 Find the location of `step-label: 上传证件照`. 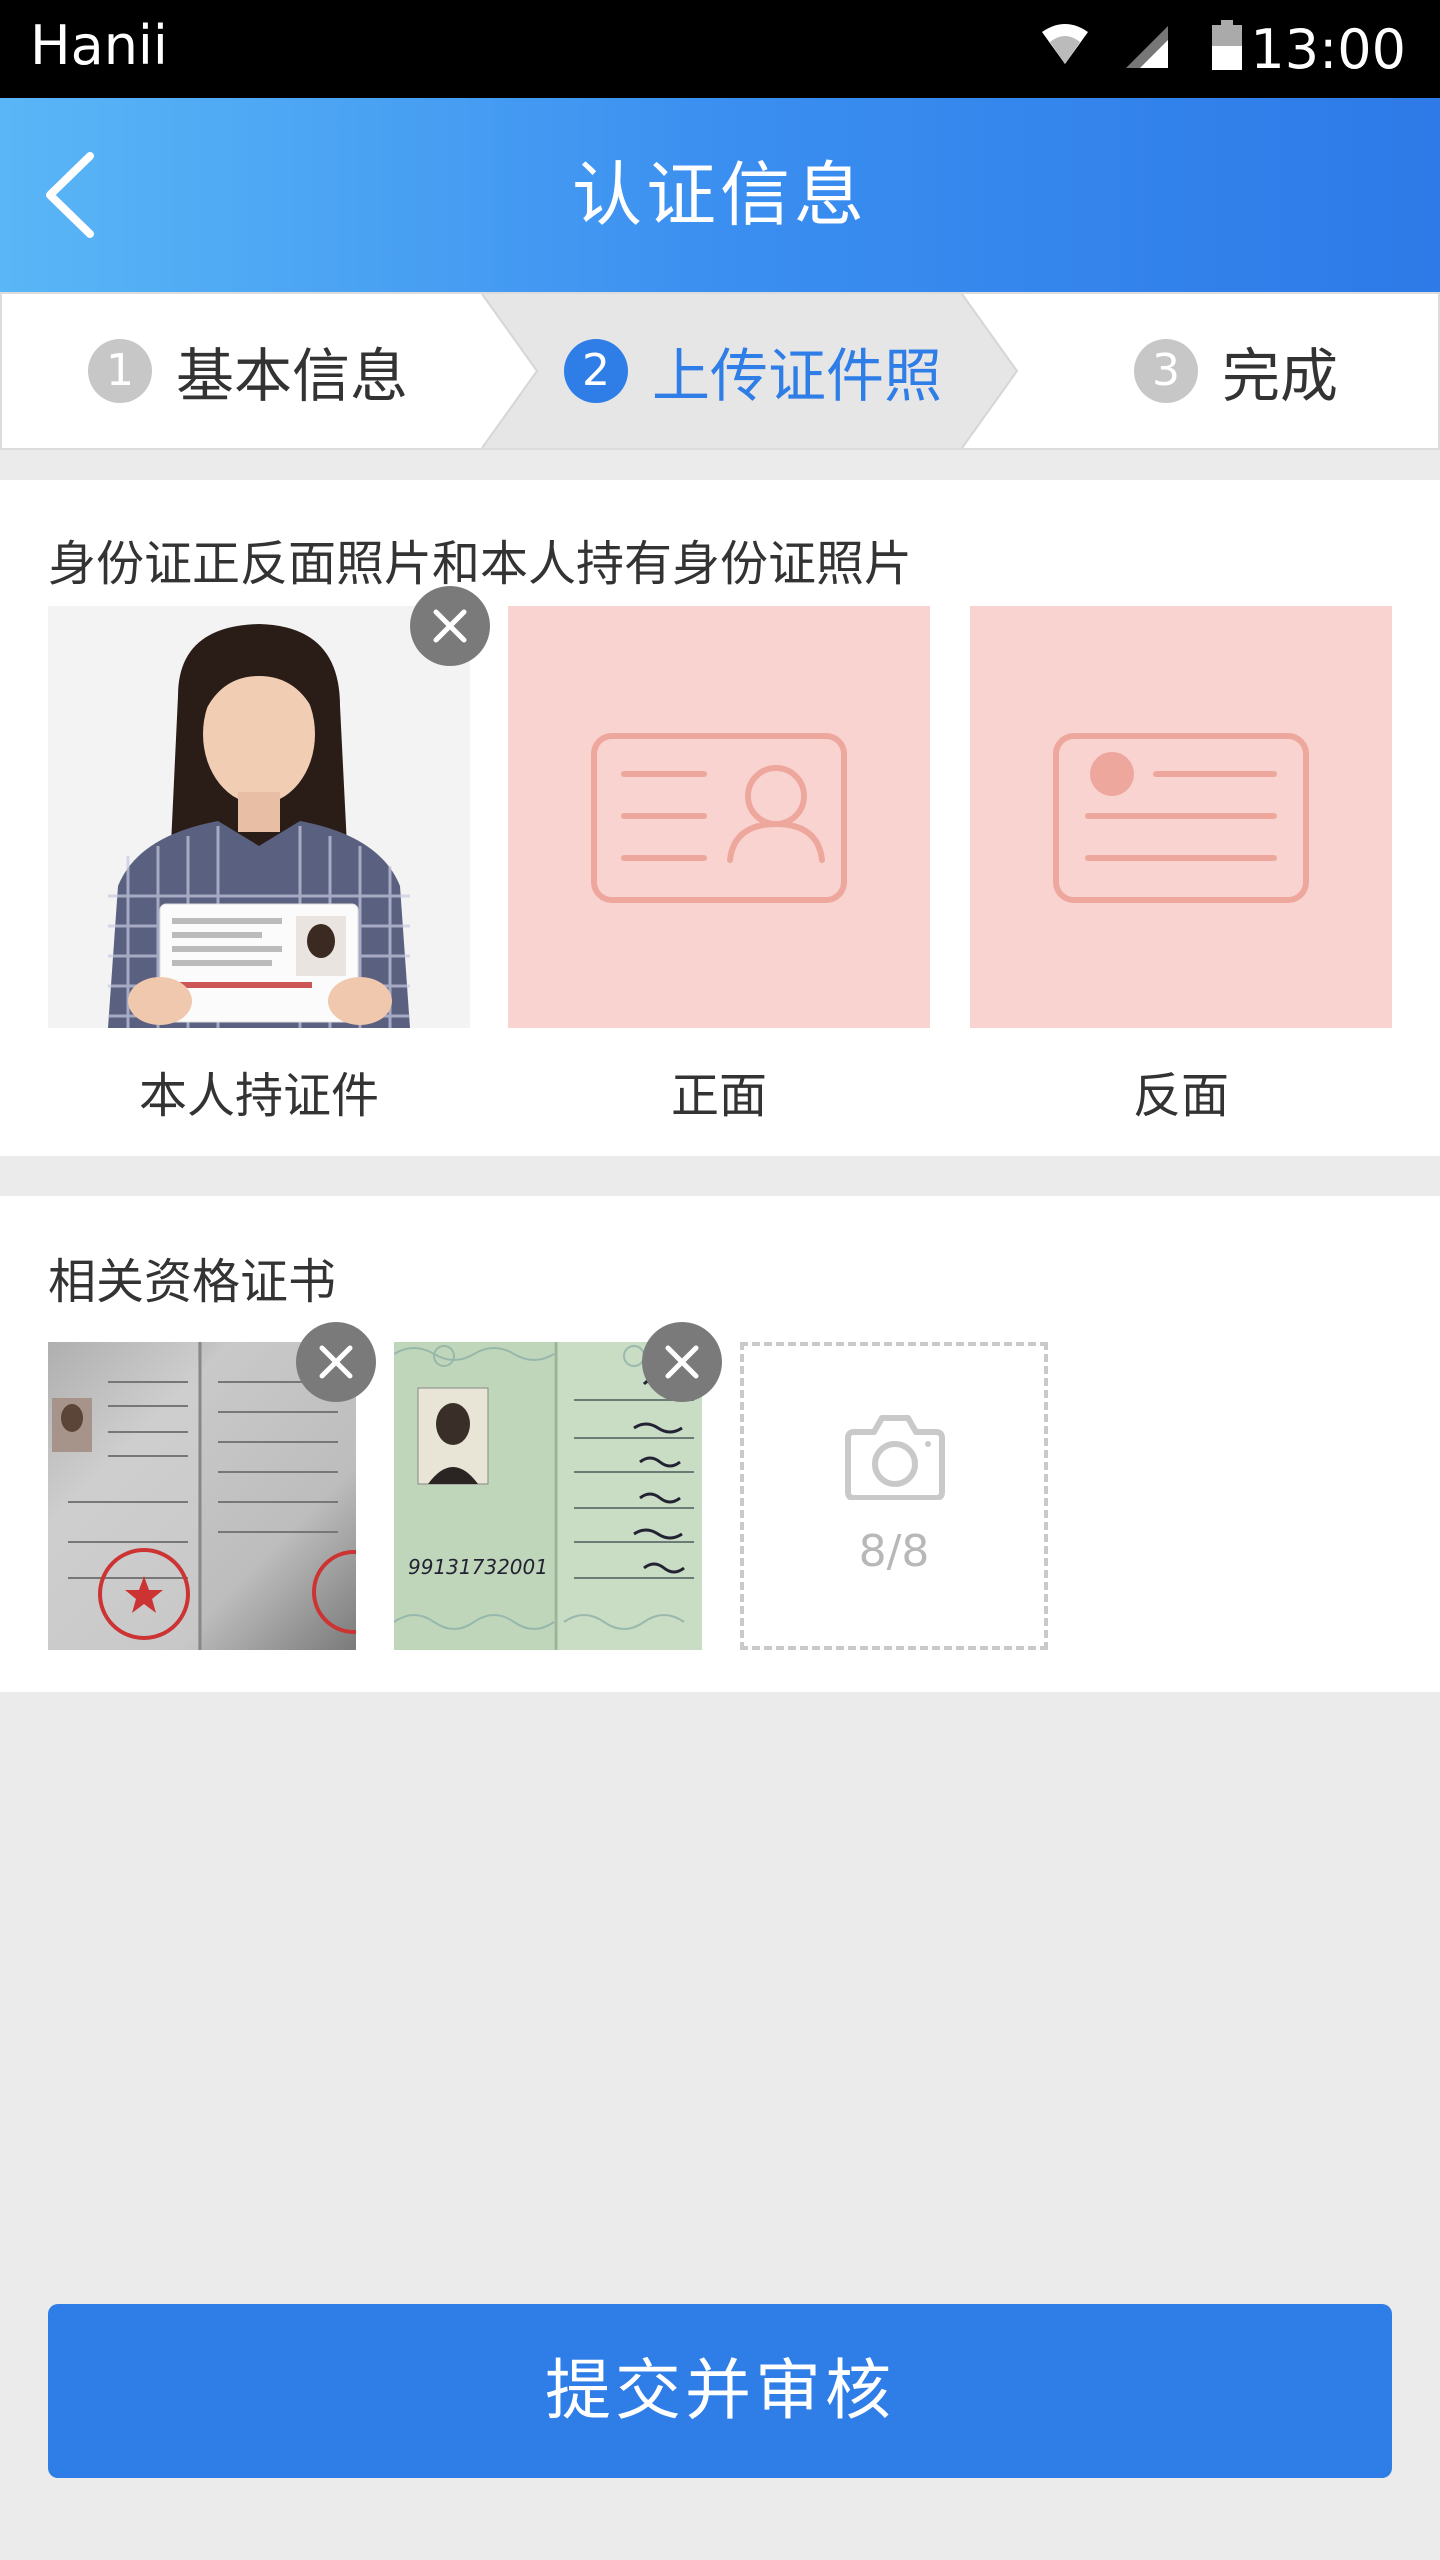

step-label: 上传证件照 is located at coordinates (797, 376).